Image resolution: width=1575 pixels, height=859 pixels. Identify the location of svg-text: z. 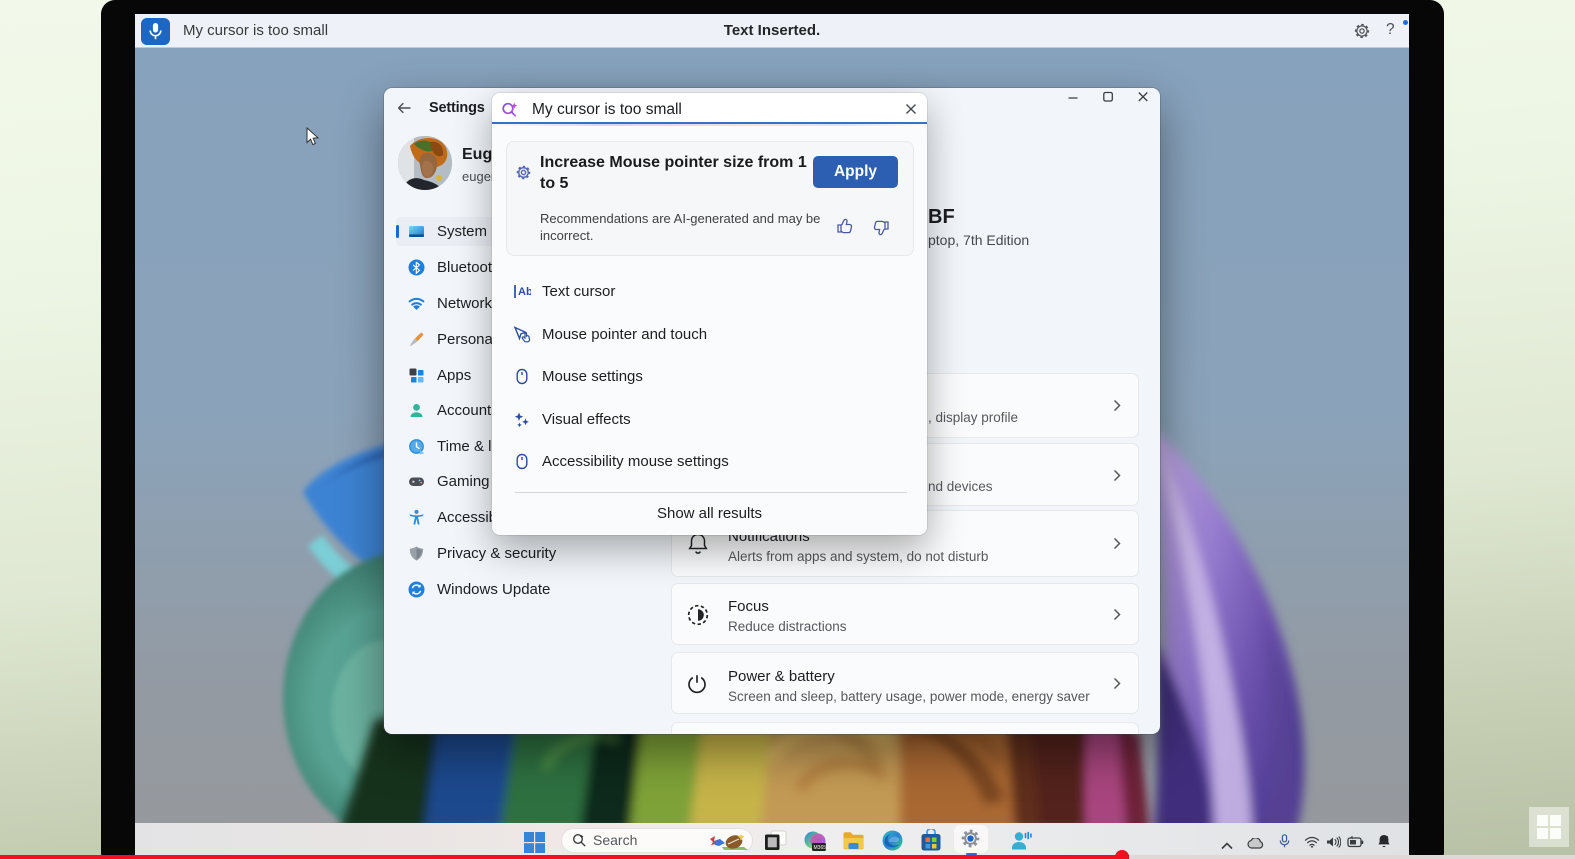
(1387, 838).